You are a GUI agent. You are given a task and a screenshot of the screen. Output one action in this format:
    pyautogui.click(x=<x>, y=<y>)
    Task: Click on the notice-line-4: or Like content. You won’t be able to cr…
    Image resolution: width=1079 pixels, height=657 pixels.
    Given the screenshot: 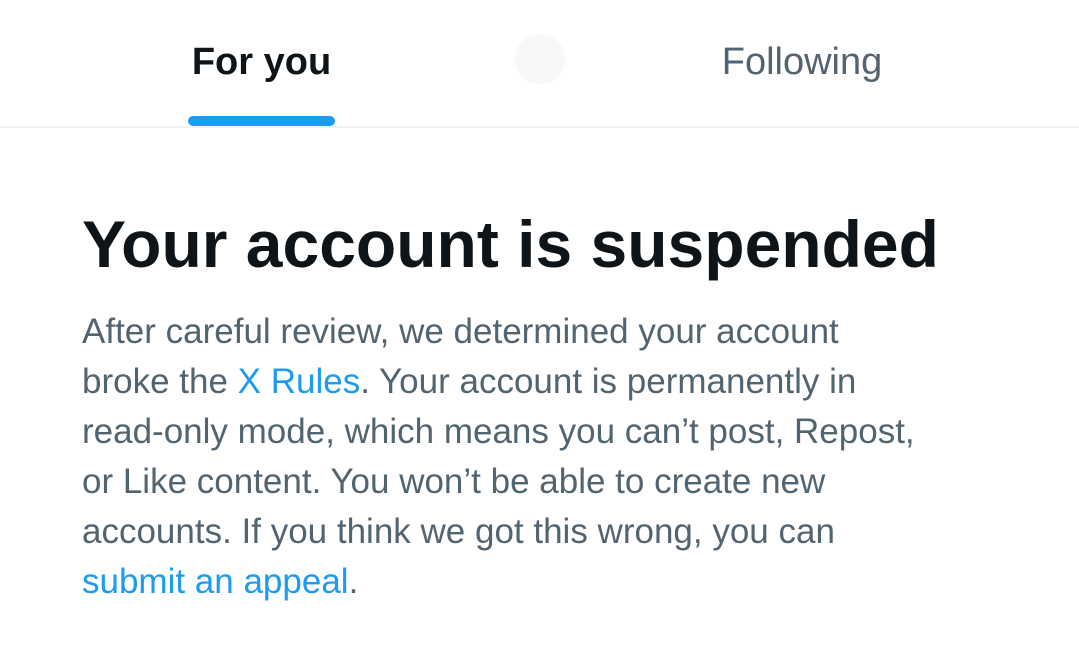 What is the action you would take?
    pyautogui.click(x=454, y=481)
    